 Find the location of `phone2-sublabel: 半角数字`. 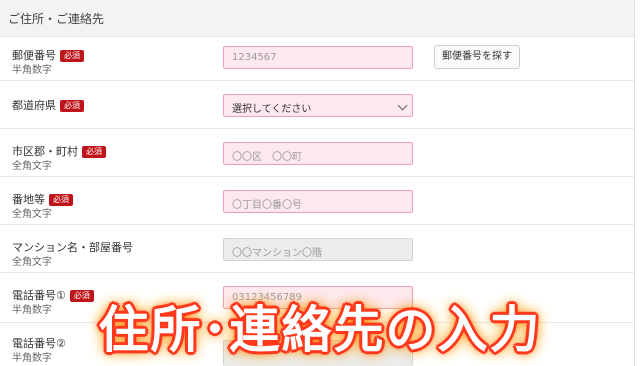

phone2-sublabel: 半角数字 is located at coordinates (32, 358).